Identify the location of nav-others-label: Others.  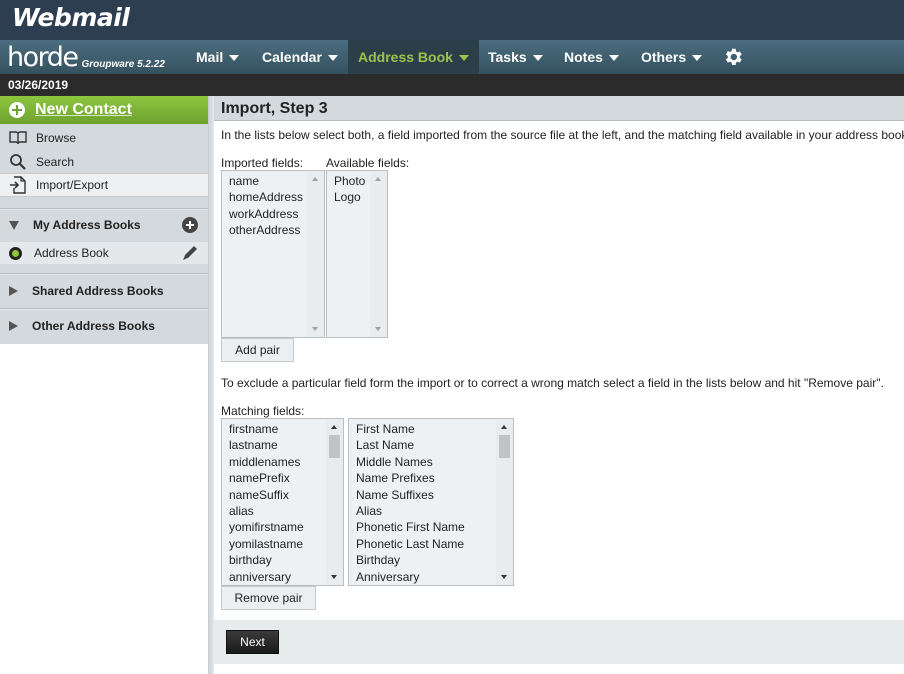
(664, 57).